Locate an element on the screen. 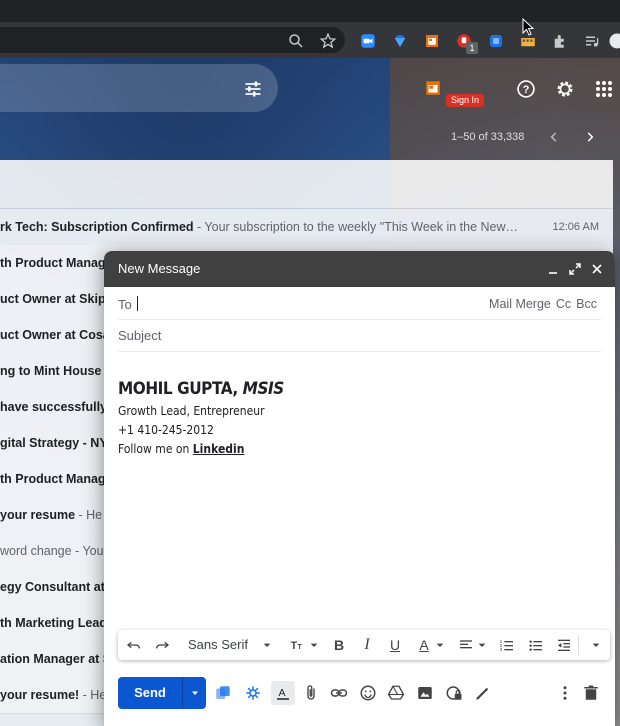 This screenshot has height=726, width=620. formatting-options-icon: A is located at coordinates (283, 693).